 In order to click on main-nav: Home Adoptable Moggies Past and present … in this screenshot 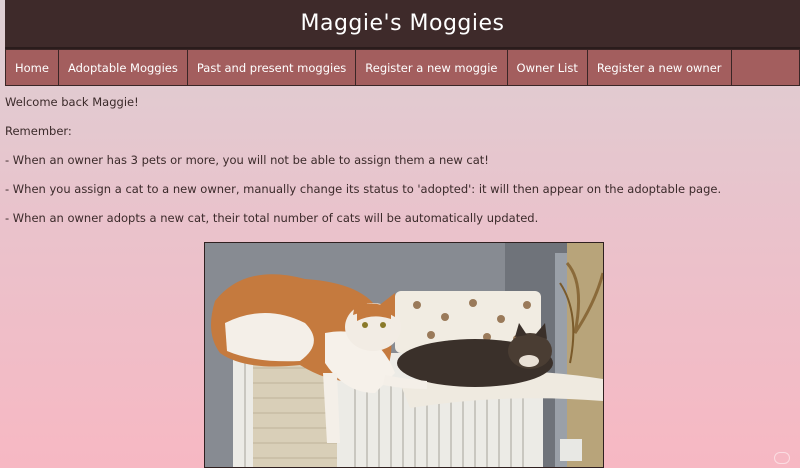, I will do `click(402, 67)`.